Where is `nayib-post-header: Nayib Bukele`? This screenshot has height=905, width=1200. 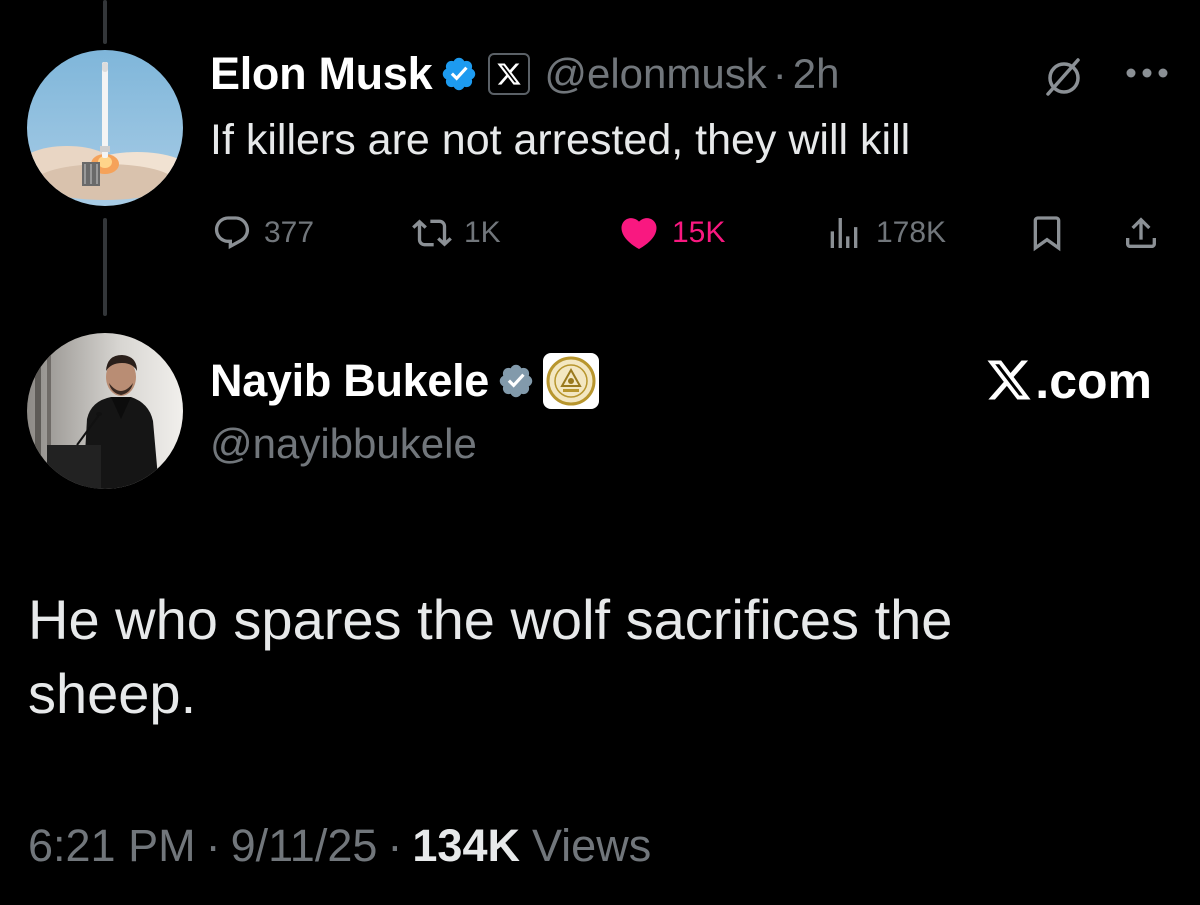 nayib-post-header: Nayib Bukele is located at coordinates (405, 381).